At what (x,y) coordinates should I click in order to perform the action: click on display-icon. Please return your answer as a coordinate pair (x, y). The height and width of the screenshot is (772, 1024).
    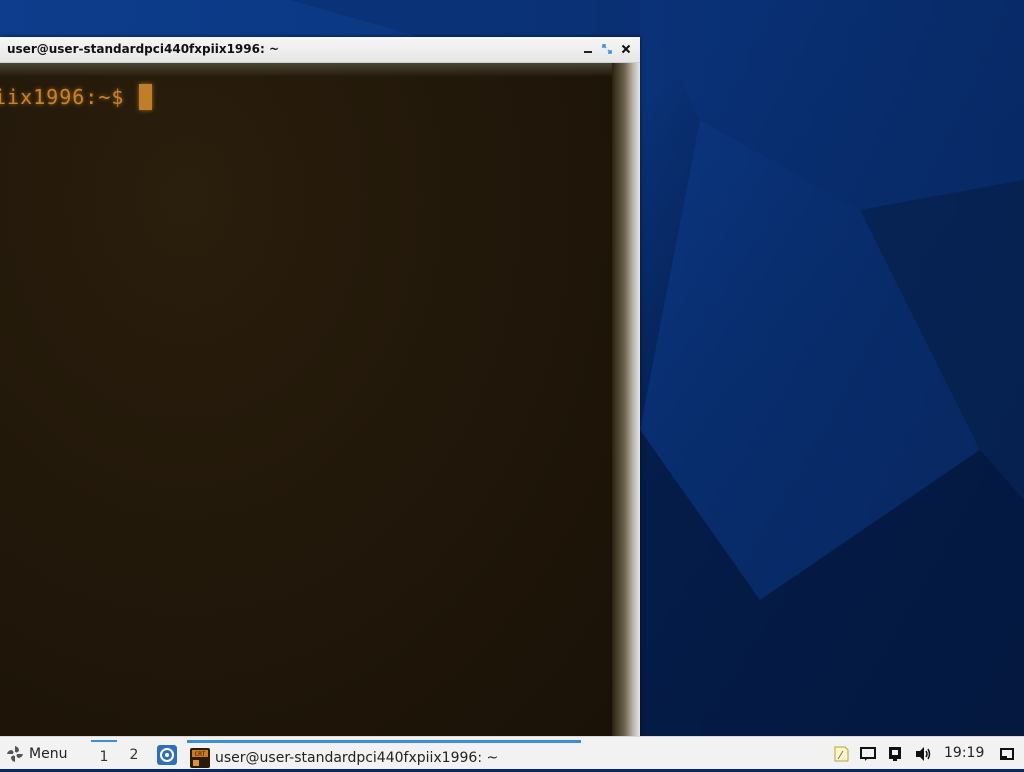
    Looking at the image, I should click on (895, 754).